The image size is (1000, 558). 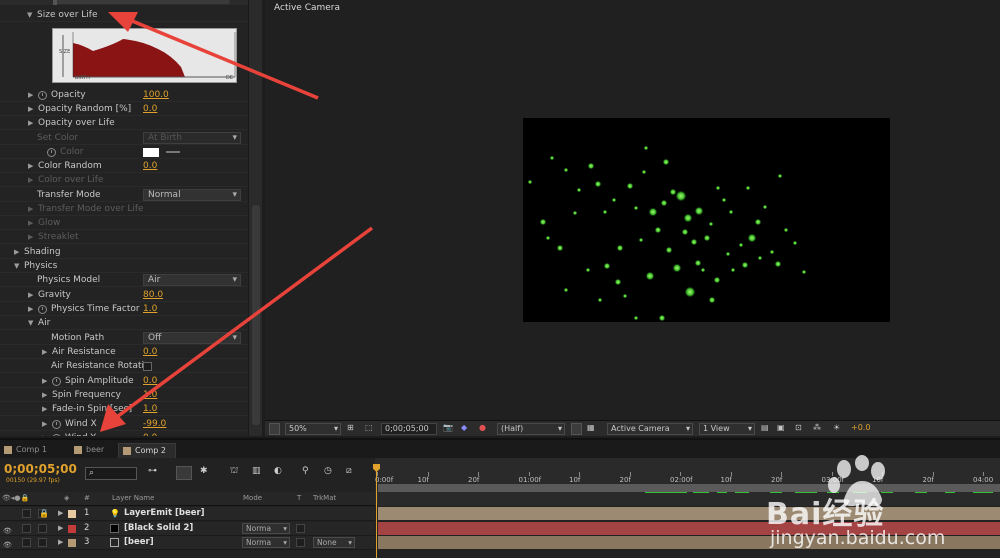 I want to click on snapshot-icon: 📷, so click(x=448, y=429).